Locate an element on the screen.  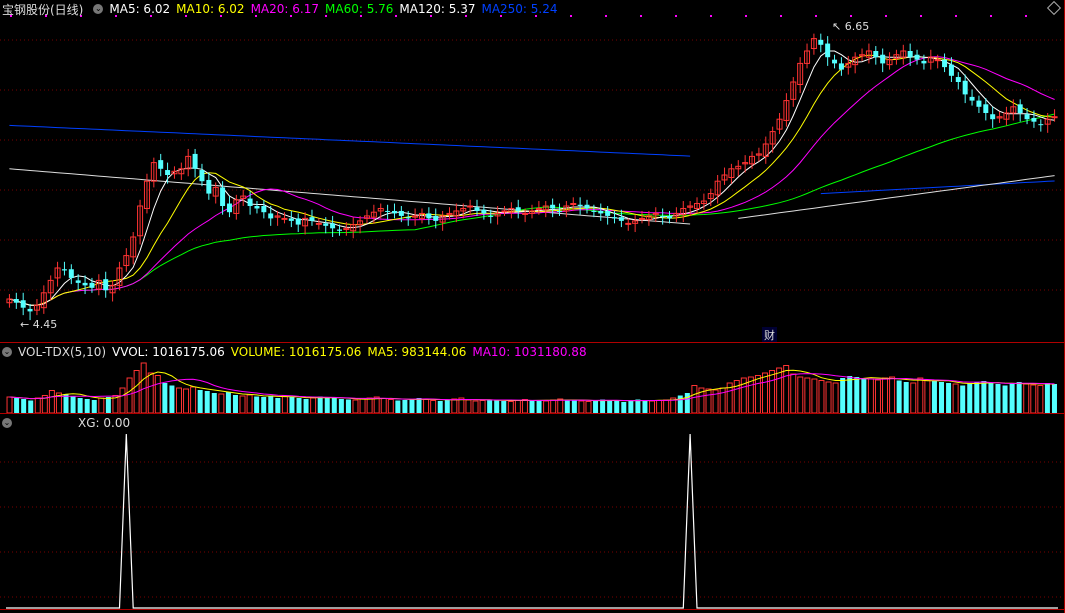
volume-label: VOLUME: 1016175.06 is located at coordinates (296, 352).